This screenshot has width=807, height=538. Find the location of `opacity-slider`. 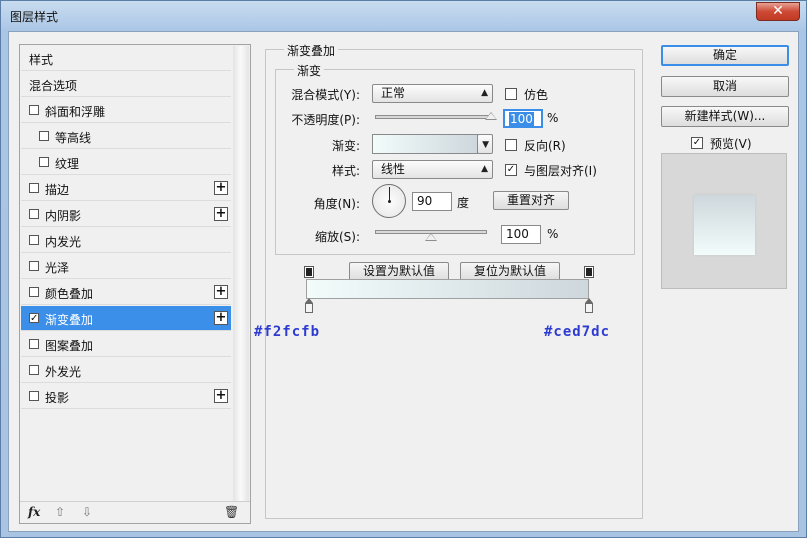

opacity-slider is located at coordinates (433, 117).